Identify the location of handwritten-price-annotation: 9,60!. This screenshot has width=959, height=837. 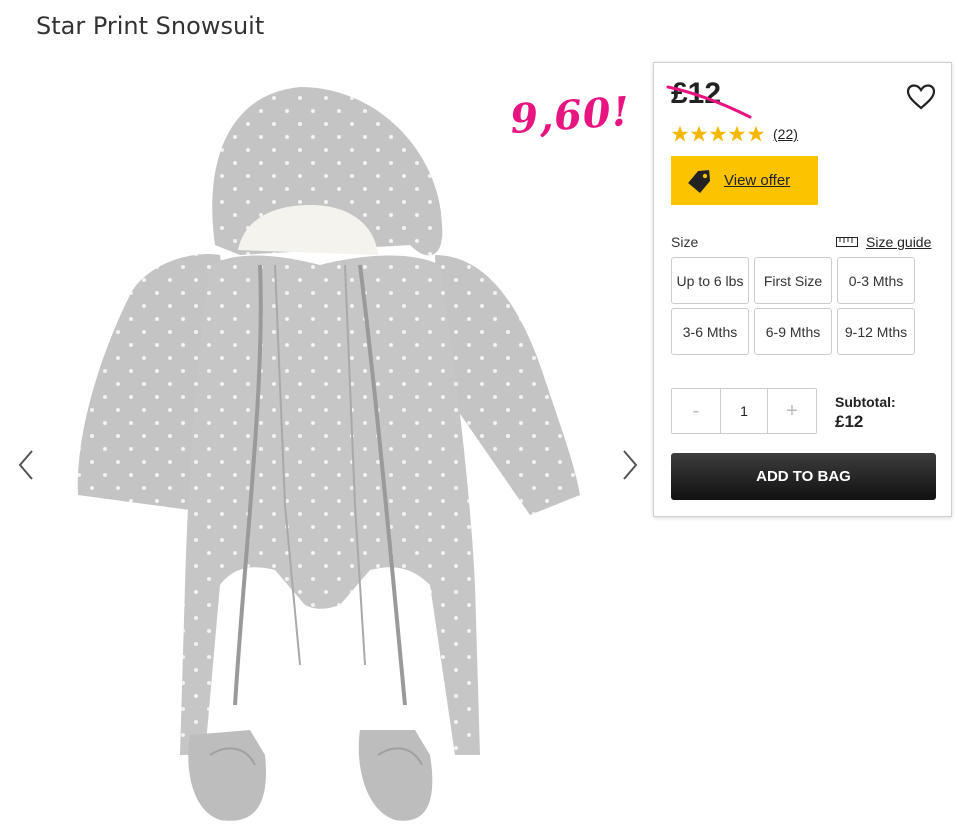
(570, 115).